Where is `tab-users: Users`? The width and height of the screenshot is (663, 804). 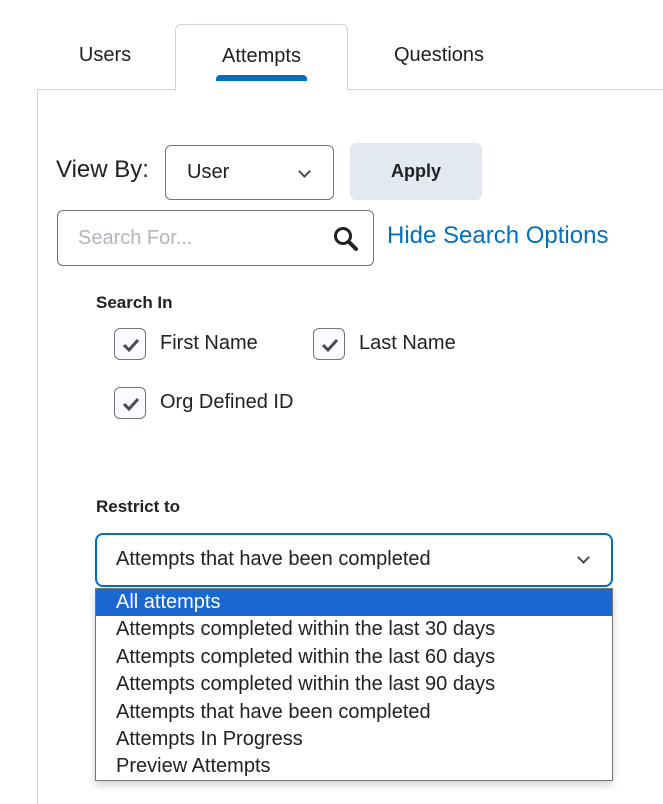
tab-users: Users is located at coordinates (105, 57).